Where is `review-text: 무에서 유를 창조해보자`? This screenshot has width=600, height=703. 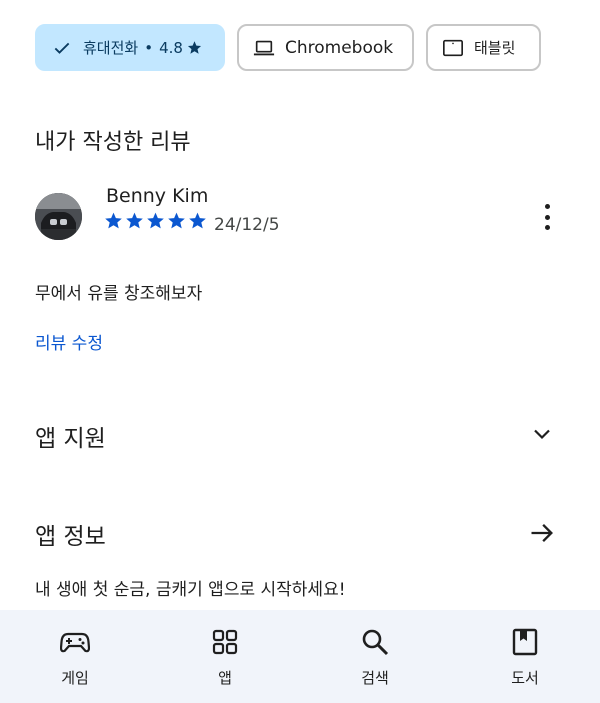 review-text: 무에서 유를 창조해보자 is located at coordinates (119, 294).